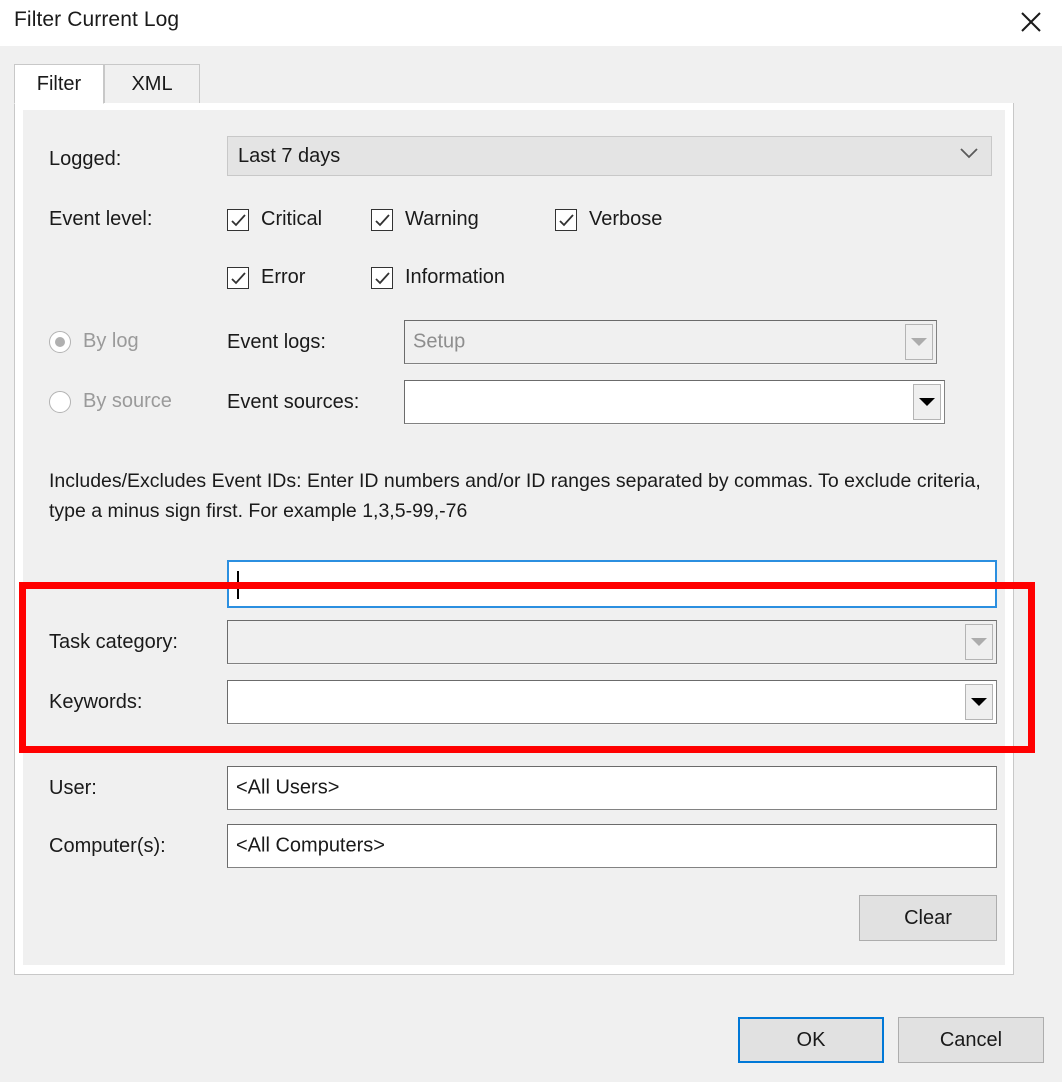 The image size is (1062, 1082). Describe the element at coordinates (612, 846) in the screenshot. I see `computers-input: <All Computers>` at that location.